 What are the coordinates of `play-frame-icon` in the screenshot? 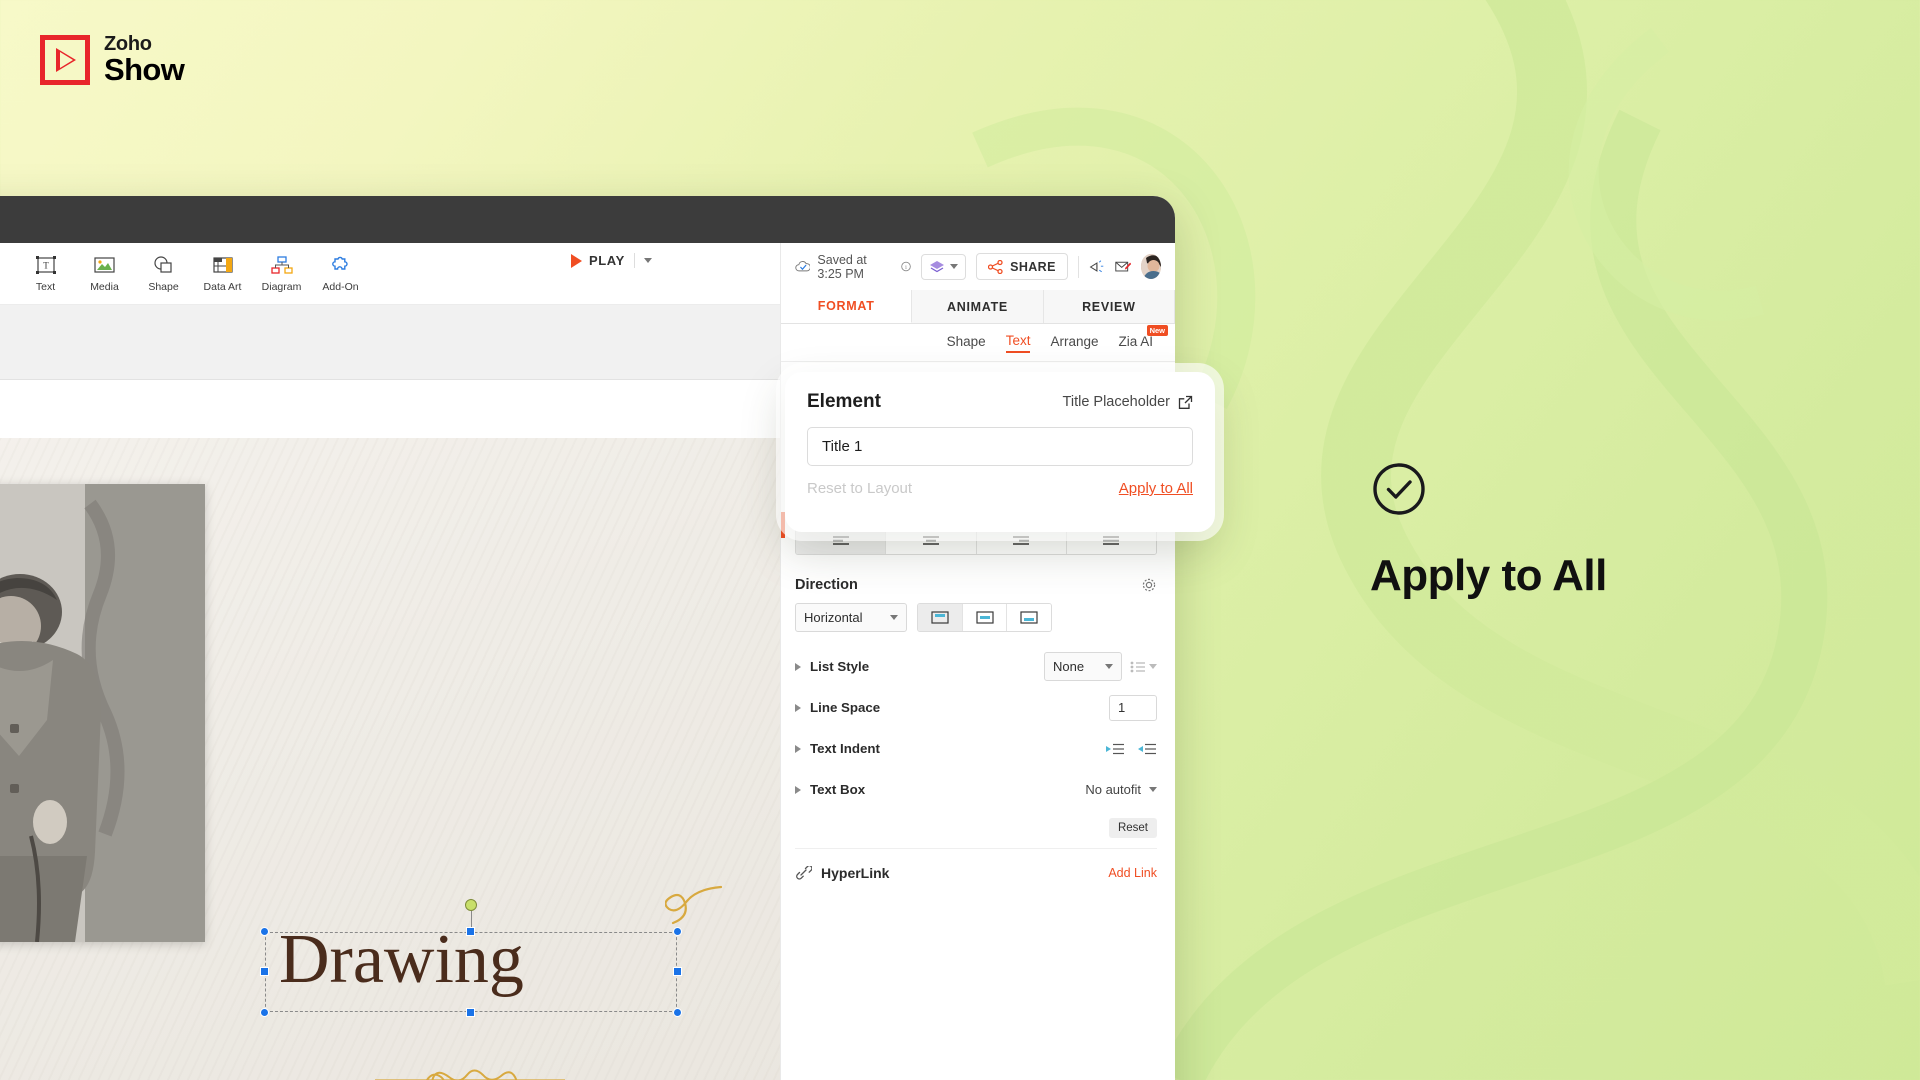 It's located at (65, 60).